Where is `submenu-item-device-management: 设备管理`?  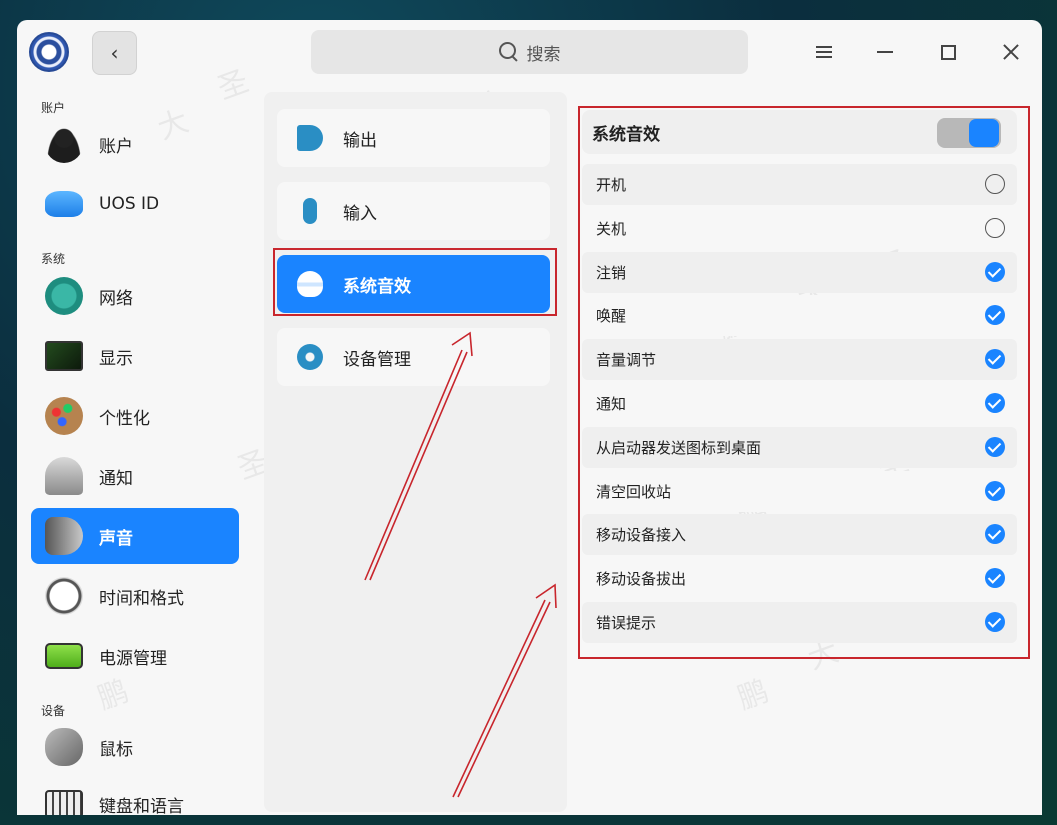 submenu-item-device-management: 设备管理 is located at coordinates (413, 357).